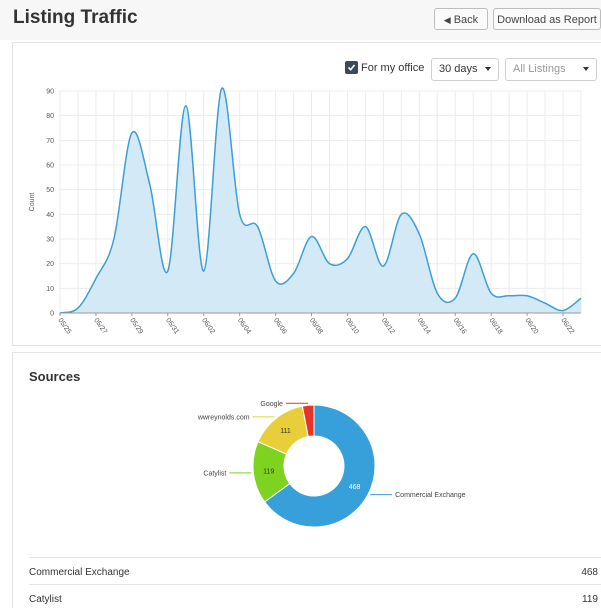 The width and height of the screenshot is (601, 611). I want to click on y-tick-label: 70, so click(50, 141).